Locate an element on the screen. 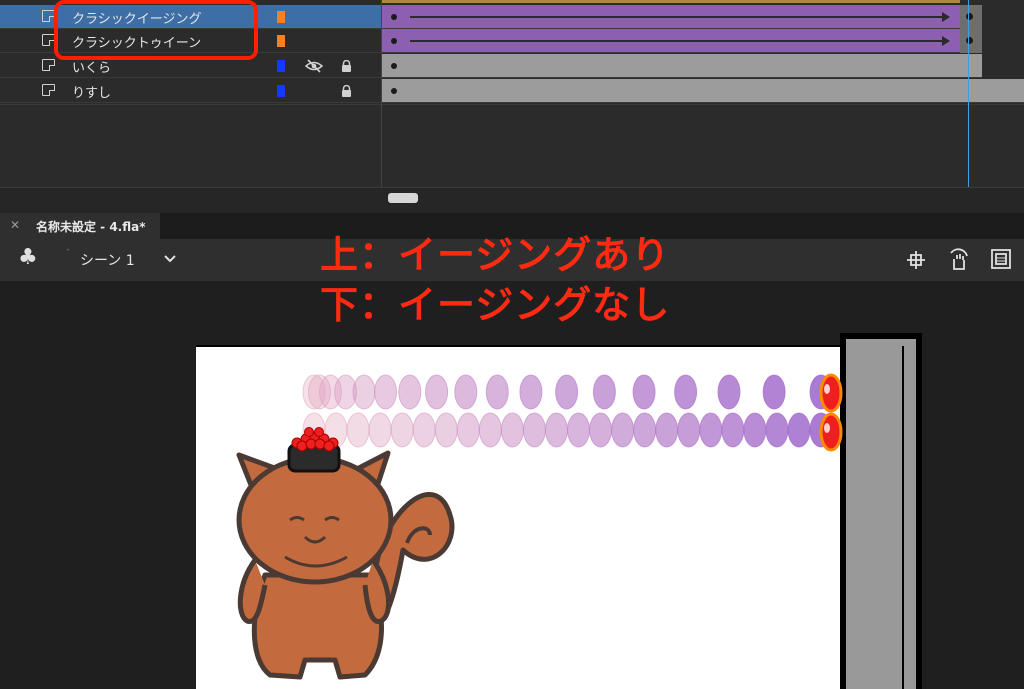  ikura-final-linear is located at coordinates (831, 432).